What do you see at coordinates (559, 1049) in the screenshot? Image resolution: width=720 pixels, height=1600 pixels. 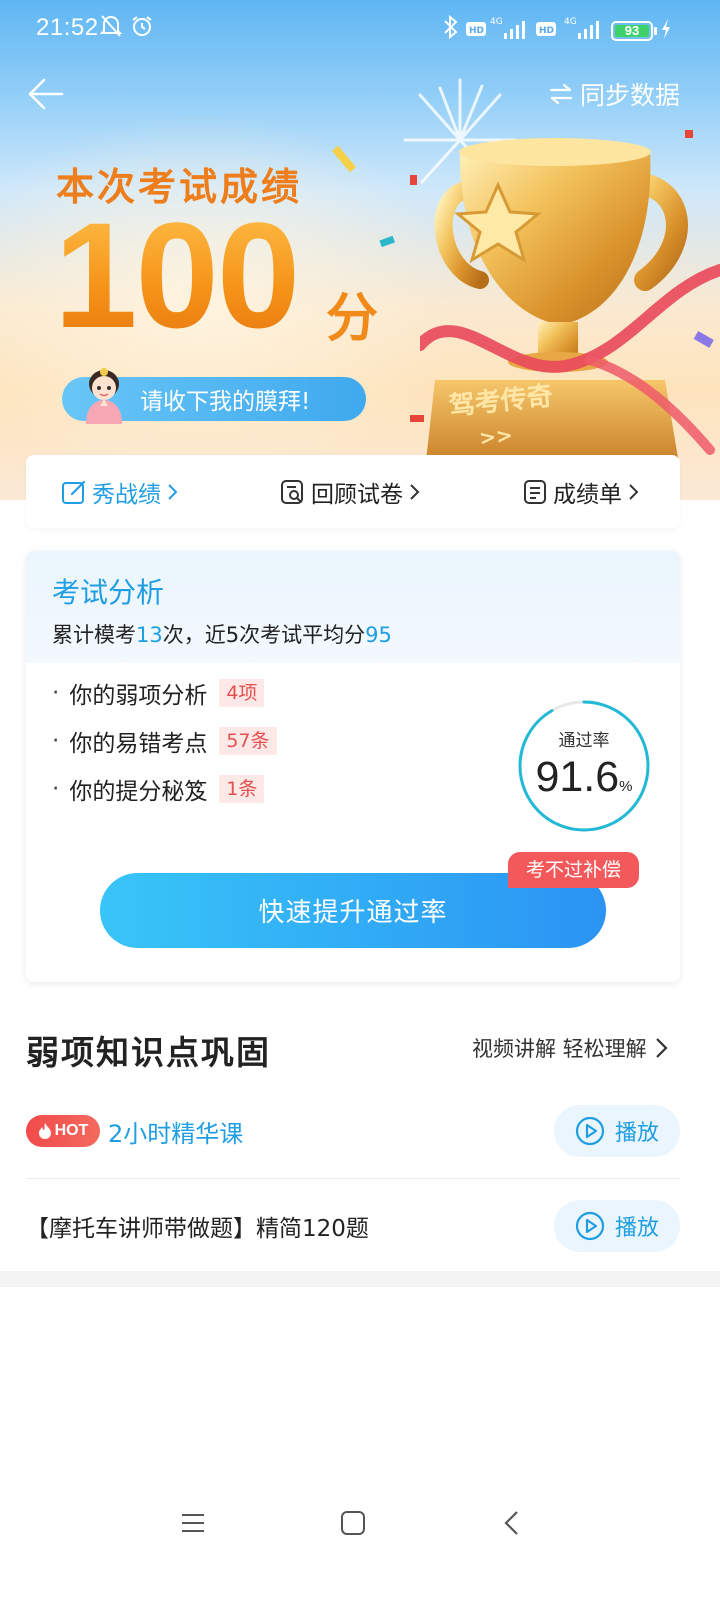 I see `video-explain-label: 视频讲解 轻松理解` at bounding box center [559, 1049].